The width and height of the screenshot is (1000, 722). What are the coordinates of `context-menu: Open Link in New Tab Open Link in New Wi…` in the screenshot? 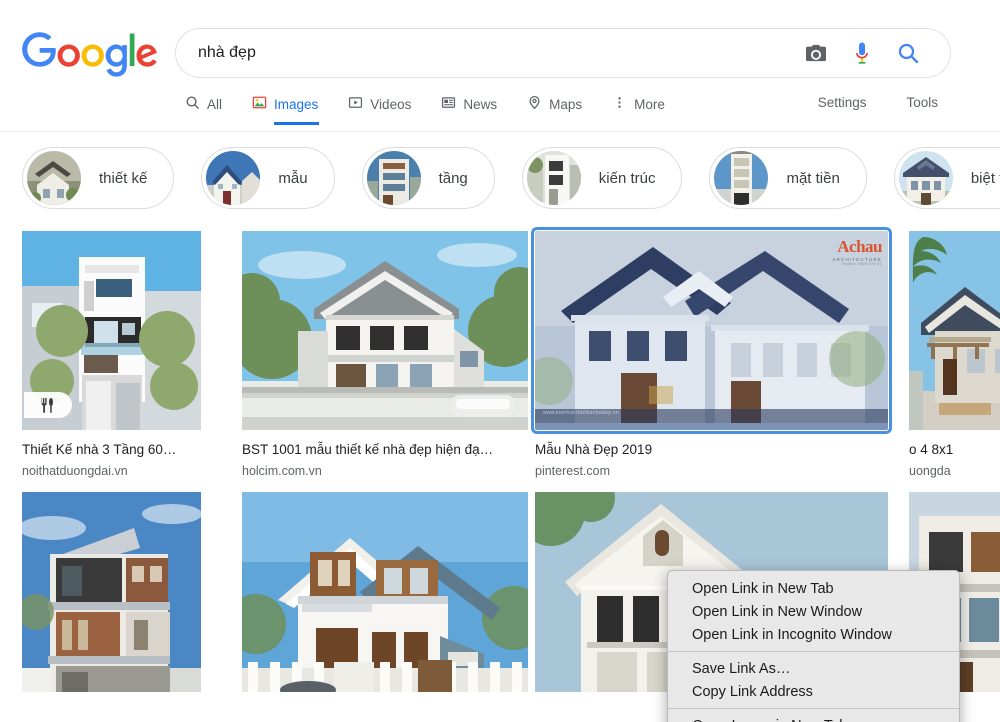 It's located at (813, 646).